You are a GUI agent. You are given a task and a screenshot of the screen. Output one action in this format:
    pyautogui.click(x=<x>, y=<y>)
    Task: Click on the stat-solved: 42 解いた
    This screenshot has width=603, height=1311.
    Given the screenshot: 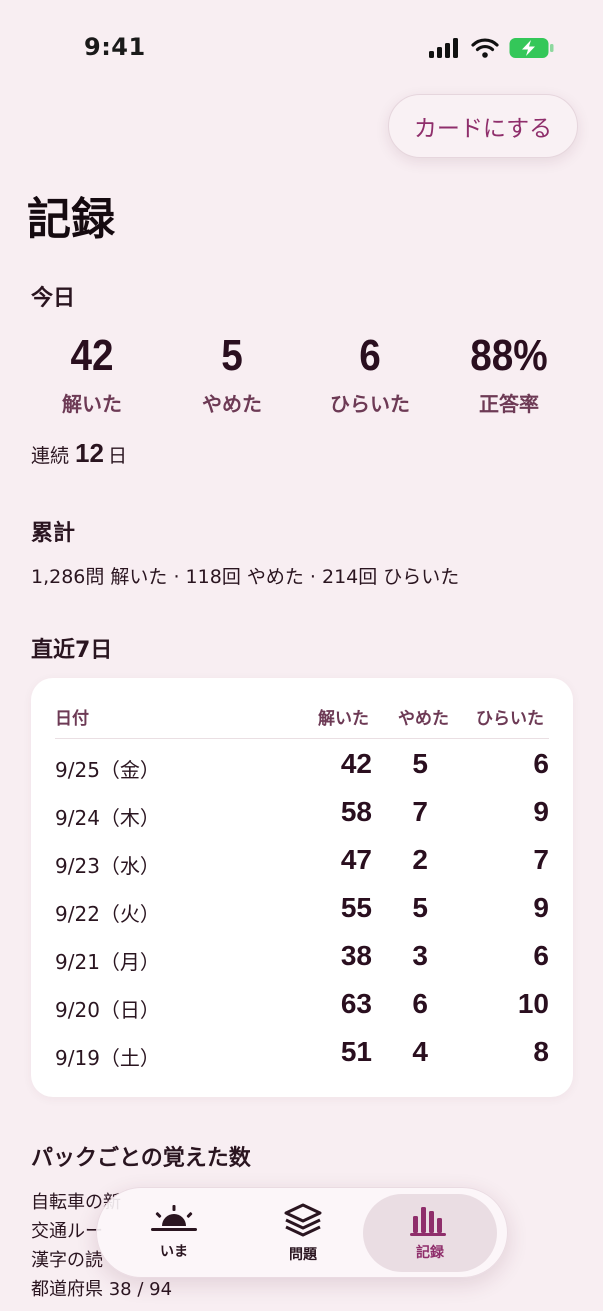 What is the action you would take?
    pyautogui.click(x=92, y=373)
    